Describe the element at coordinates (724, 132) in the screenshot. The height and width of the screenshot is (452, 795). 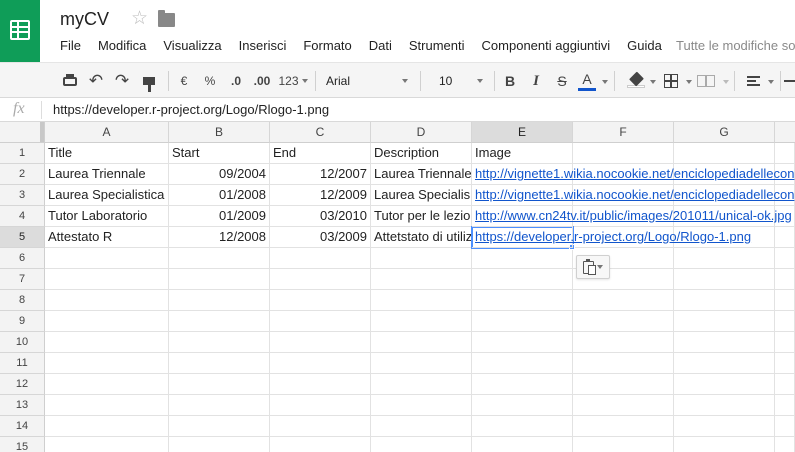
I see `column-header-g: G` at that location.